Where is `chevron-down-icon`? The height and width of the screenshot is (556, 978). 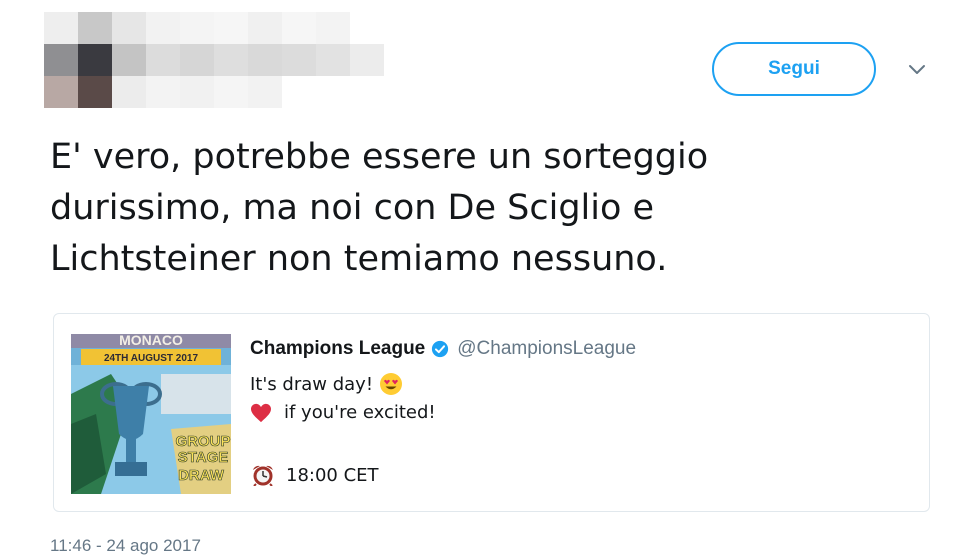
chevron-down-icon is located at coordinates (917, 70).